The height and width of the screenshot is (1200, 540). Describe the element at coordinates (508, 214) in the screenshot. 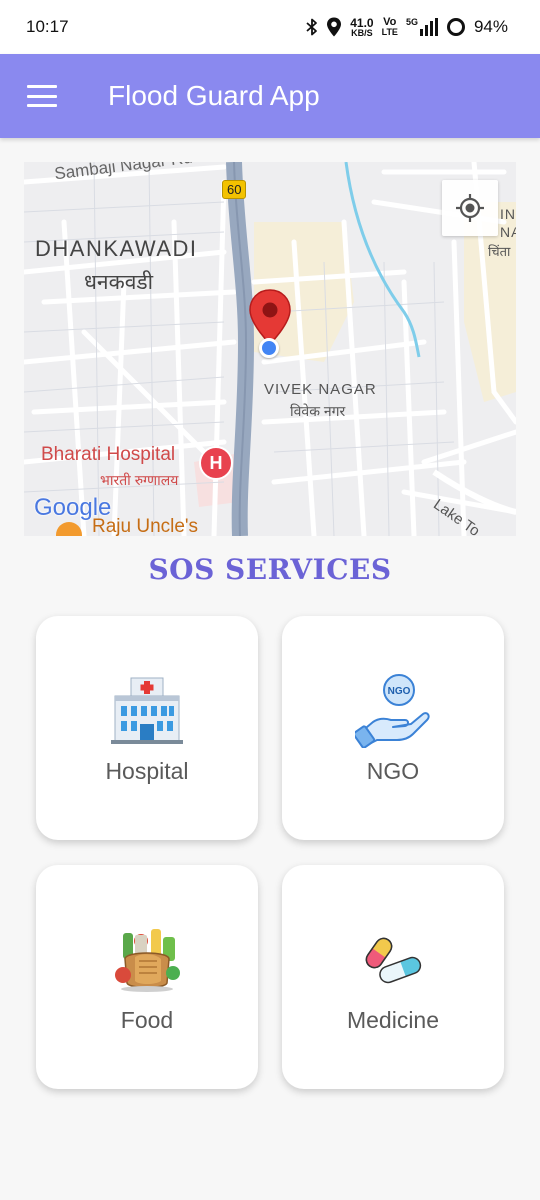

I see `map-right-label: IN` at that location.